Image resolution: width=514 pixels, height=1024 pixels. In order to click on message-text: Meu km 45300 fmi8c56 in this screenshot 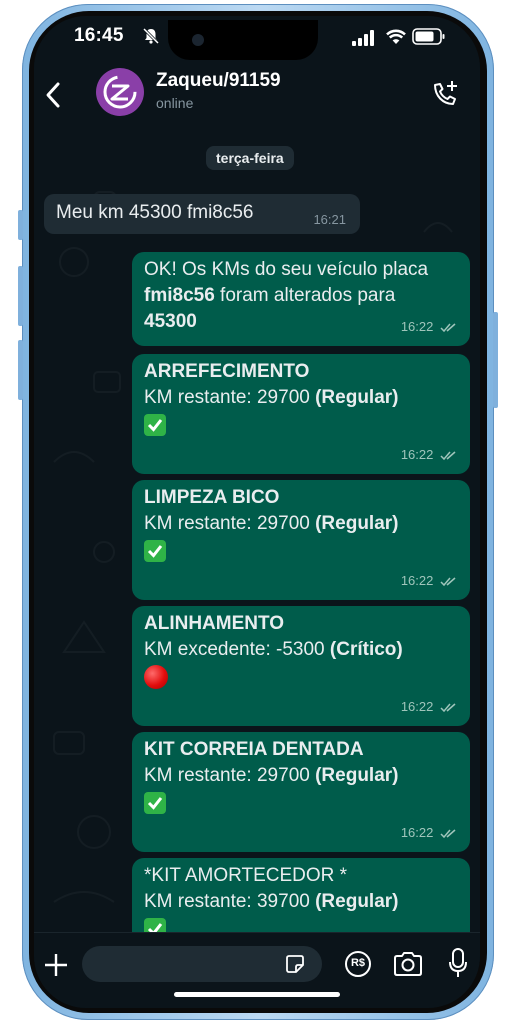, I will do `click(155, 212)`.